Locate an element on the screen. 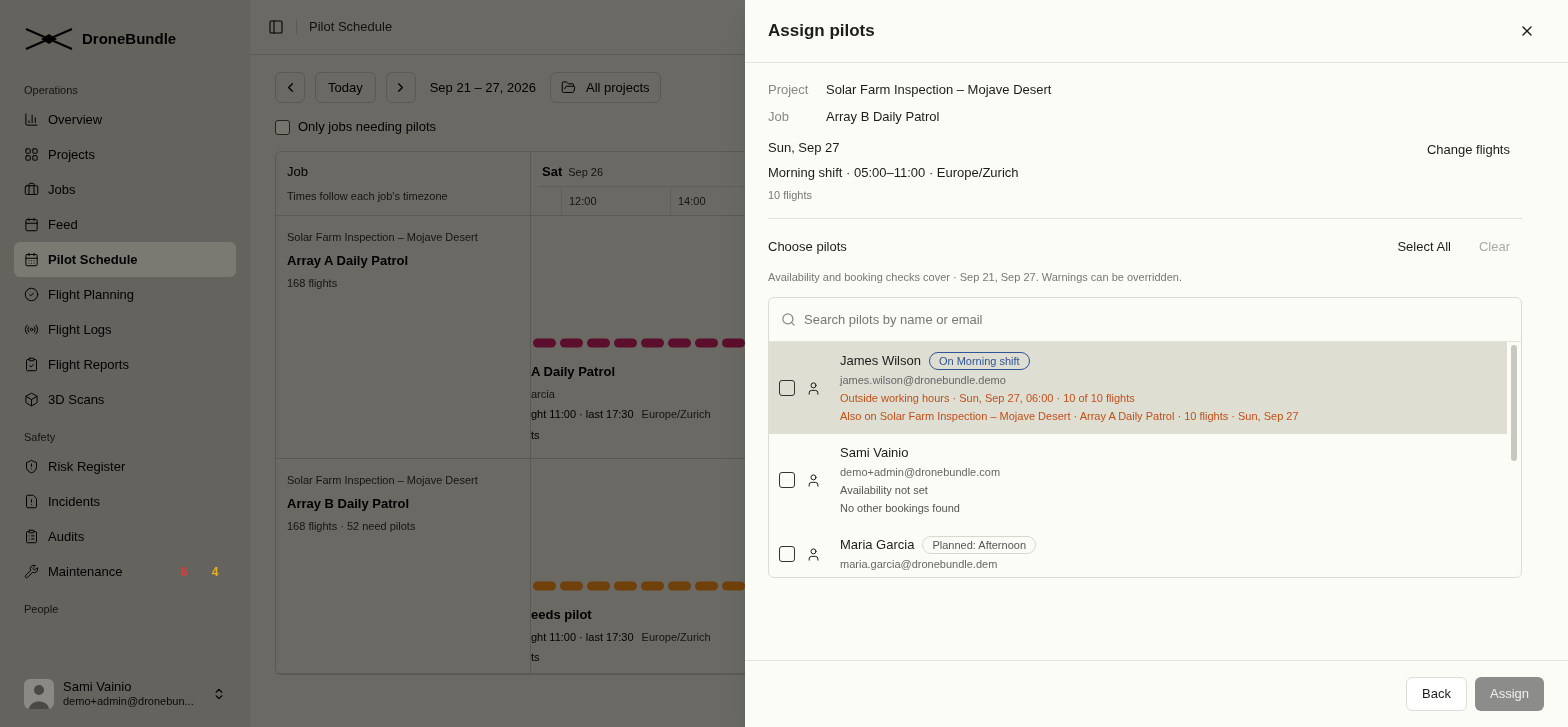 The image size is (1568, 727). back-button: Back is located at coordinates (1436, 694).